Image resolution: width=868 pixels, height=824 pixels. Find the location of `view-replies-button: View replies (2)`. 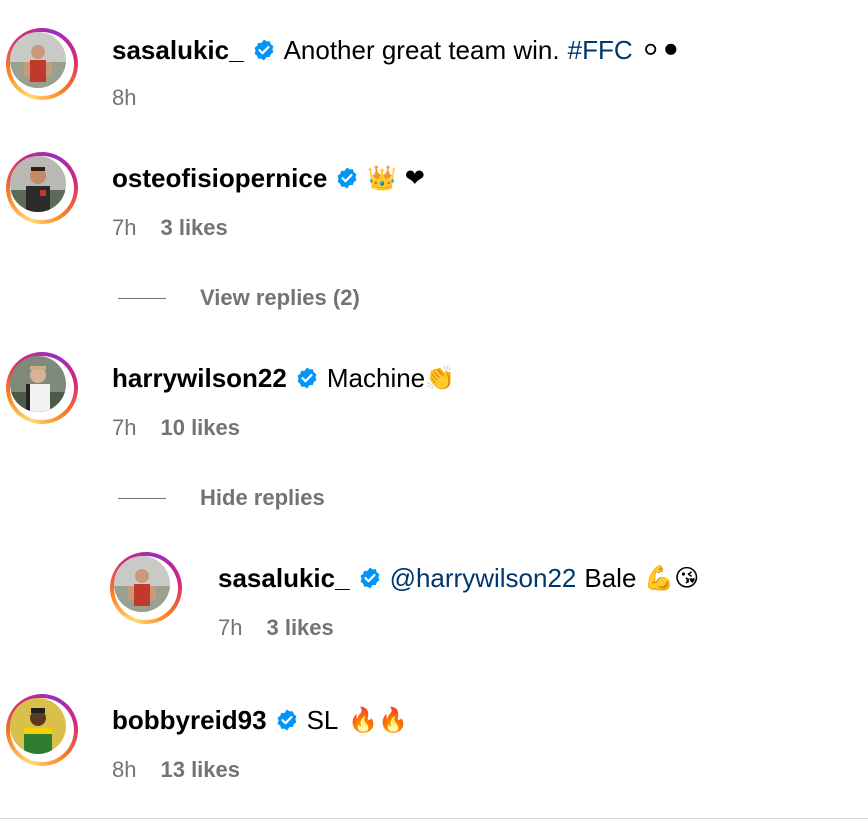

view-replies-button: View replies (2) is located at coordinates (239, 298).